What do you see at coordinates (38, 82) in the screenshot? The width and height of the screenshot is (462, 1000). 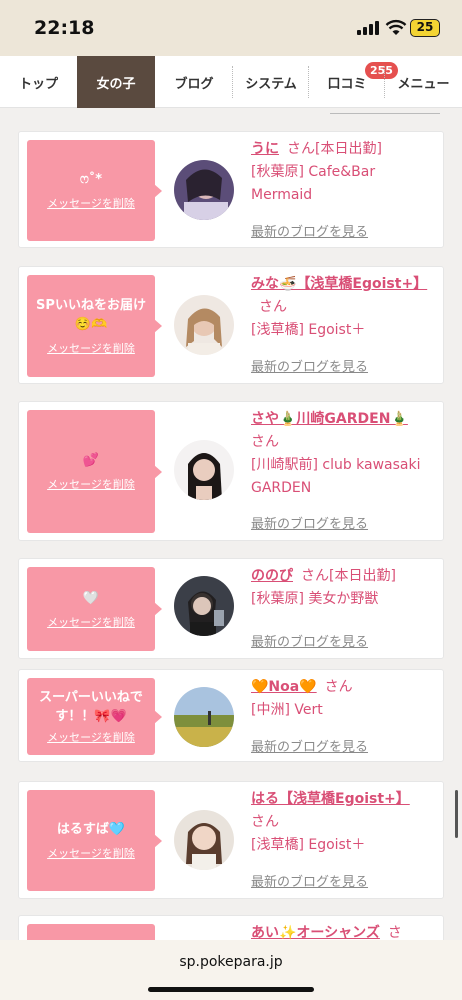 I see `tab-top: トップ` at bounding box center [38, 82].